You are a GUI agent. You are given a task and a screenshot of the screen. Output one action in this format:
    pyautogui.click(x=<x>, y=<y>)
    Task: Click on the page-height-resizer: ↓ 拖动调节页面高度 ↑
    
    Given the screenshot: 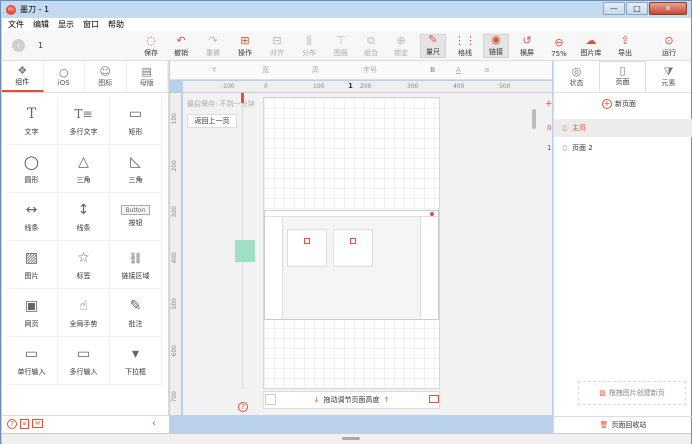 What is the action you would take?
    pyautogui.click(x=351, y=400)
    